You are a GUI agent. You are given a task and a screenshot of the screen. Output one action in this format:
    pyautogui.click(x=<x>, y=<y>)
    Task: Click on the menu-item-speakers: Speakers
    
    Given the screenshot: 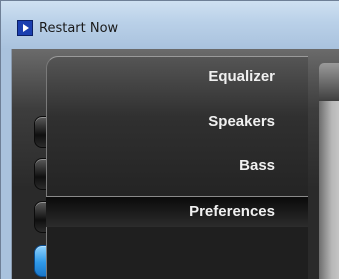 What is the action you would take?
    pyautogui.click(x=241, y=121)
    